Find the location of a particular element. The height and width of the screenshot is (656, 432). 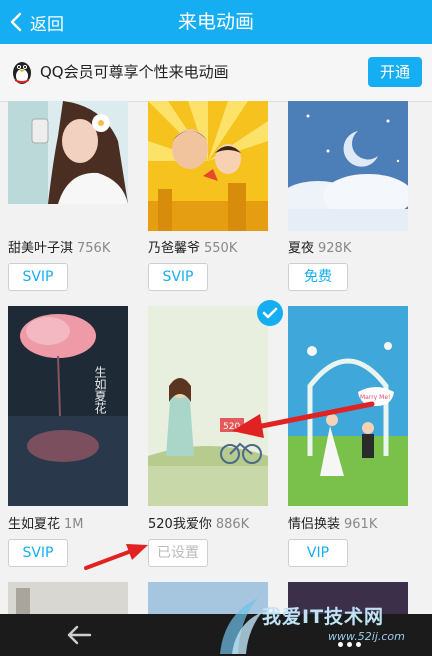

animation-size: 756K is located at coordinates (94, 248).